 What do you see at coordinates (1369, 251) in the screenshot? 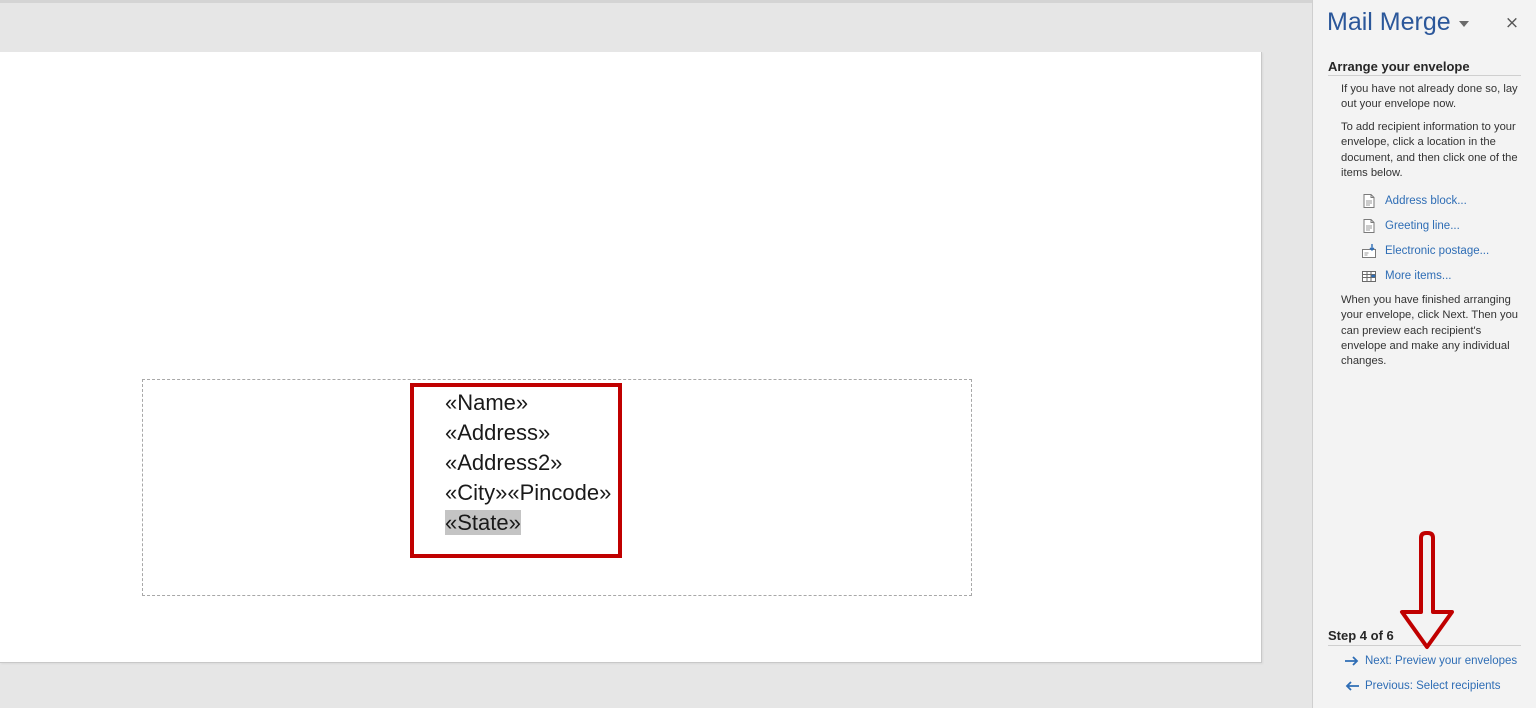
I see `postage-icon` at bounding box center [1369, 251].